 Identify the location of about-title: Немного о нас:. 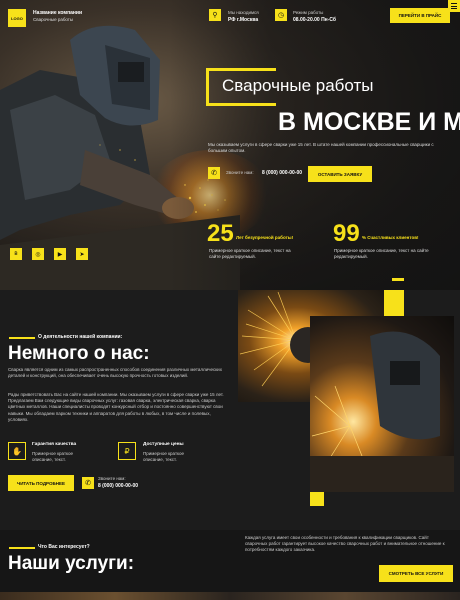
(79, 353).